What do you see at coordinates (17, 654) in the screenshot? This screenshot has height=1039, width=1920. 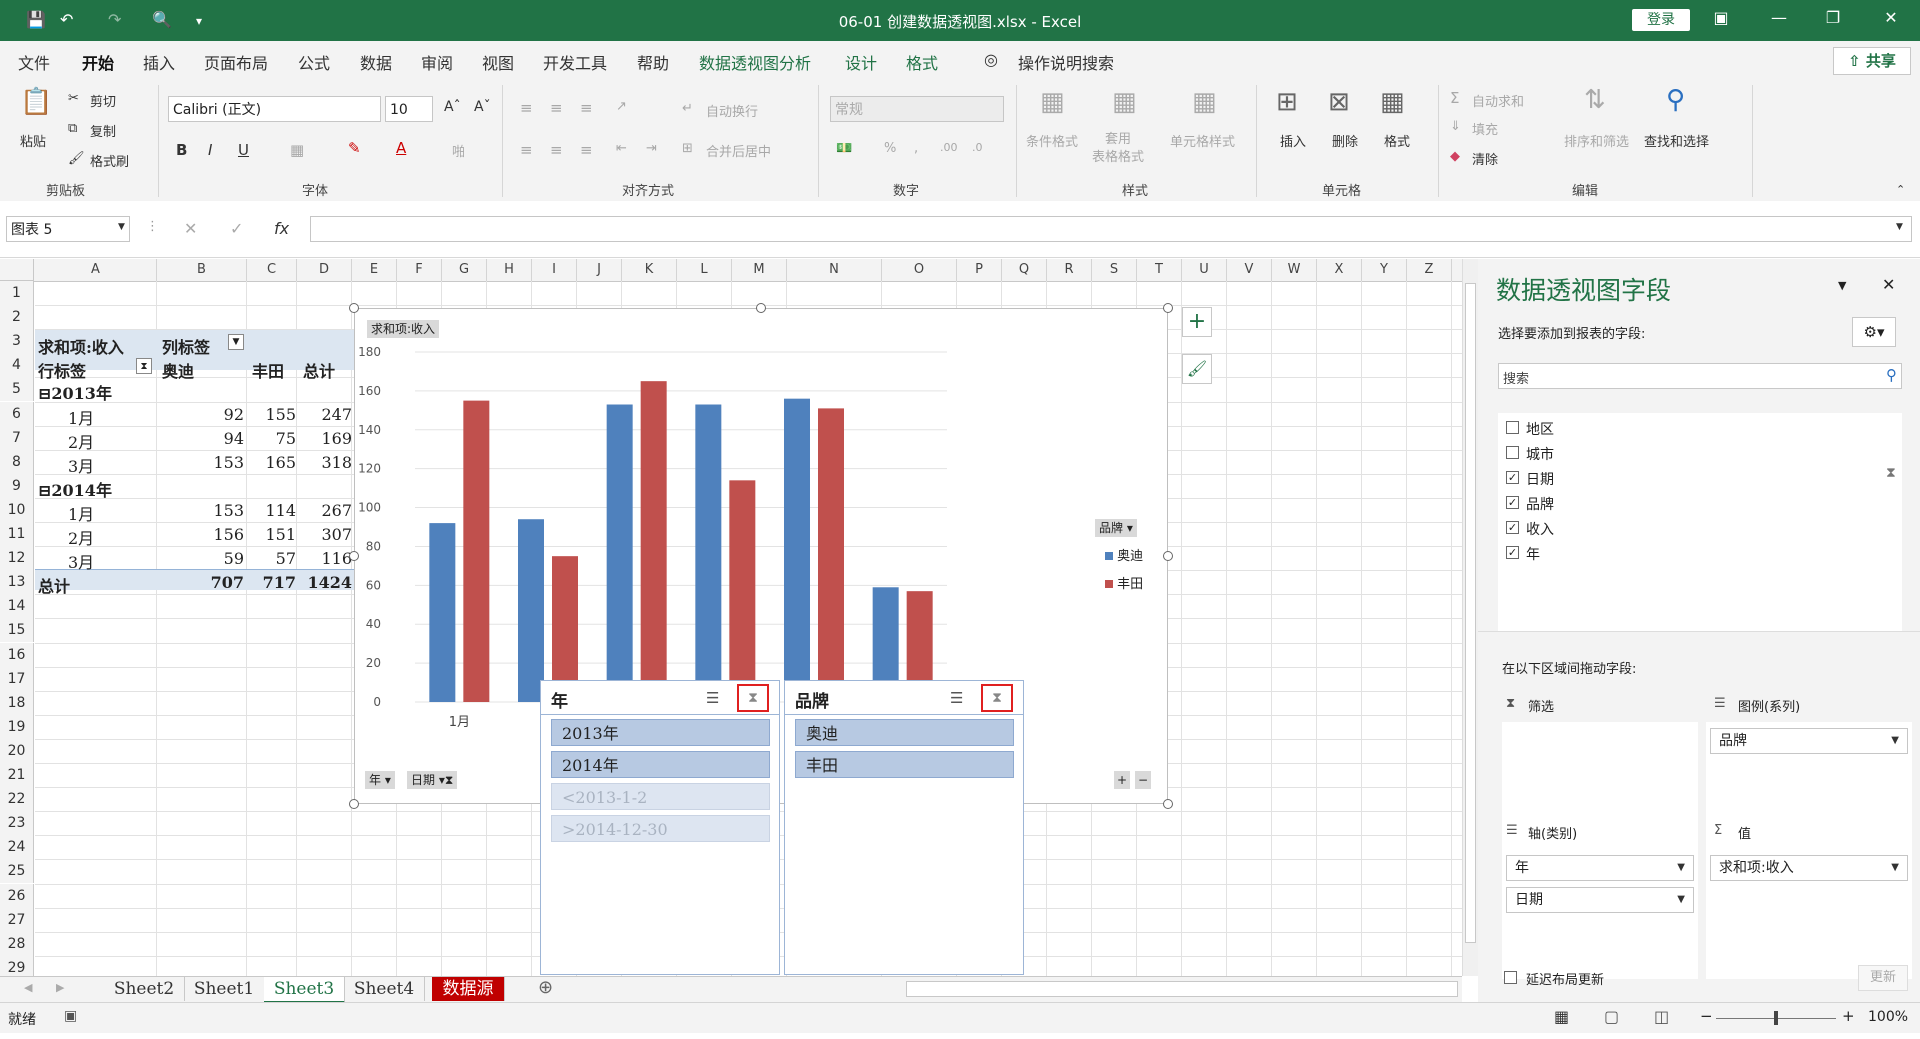 I see `row-header: 16` at bounding box center [17, 654].